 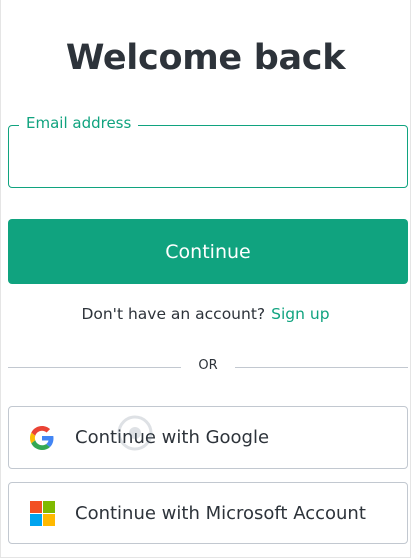 I want to click on divider-text: OR, so click(x=208, y=365).